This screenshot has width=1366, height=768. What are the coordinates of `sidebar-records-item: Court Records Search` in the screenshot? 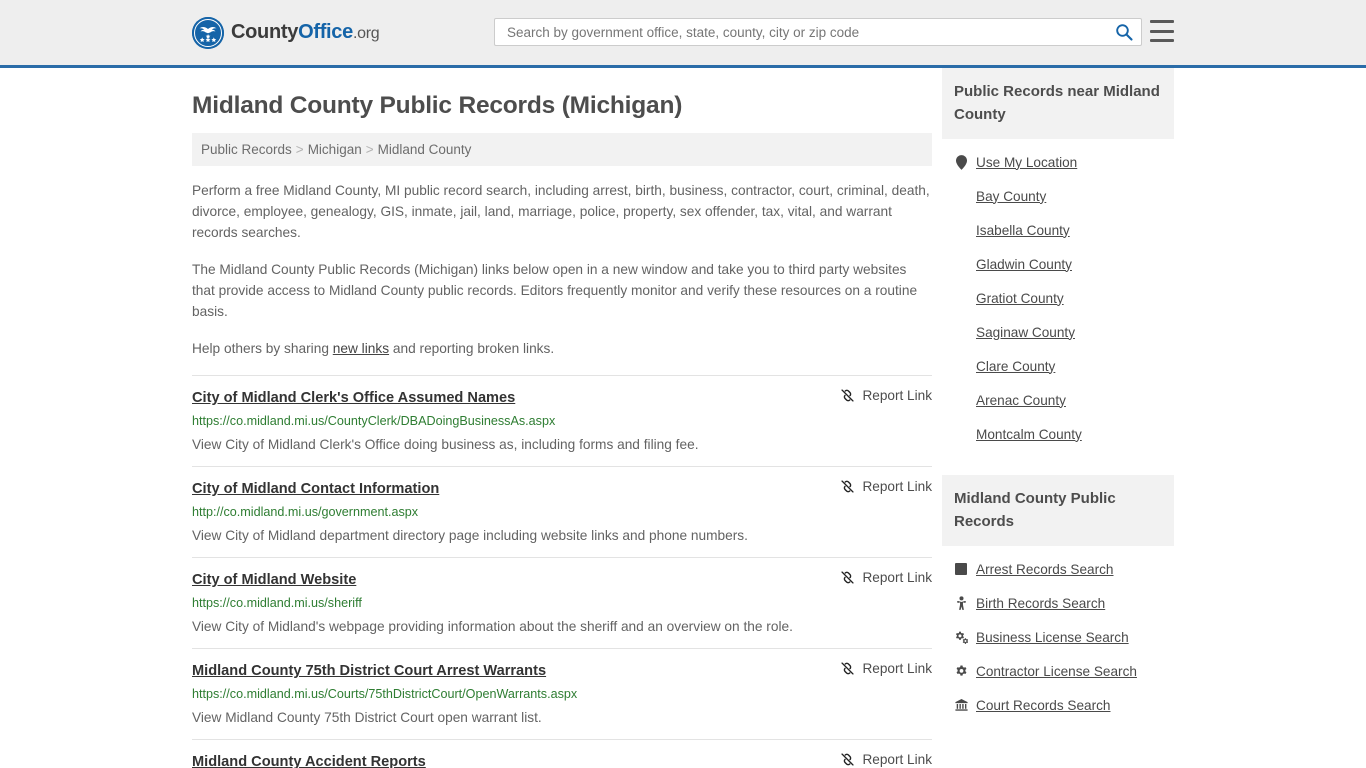 It's located at (1058, 705).